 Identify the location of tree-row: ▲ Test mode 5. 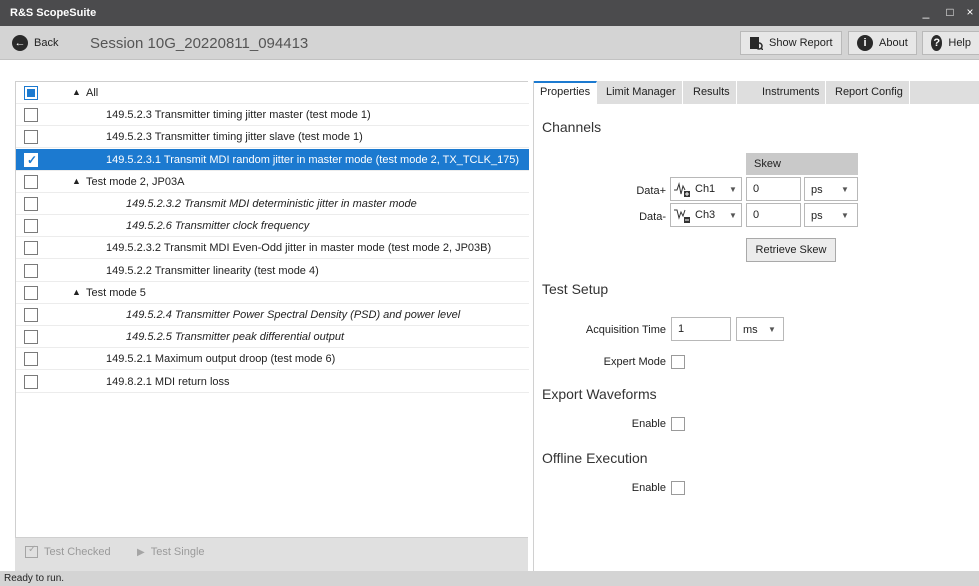
(272, 293).